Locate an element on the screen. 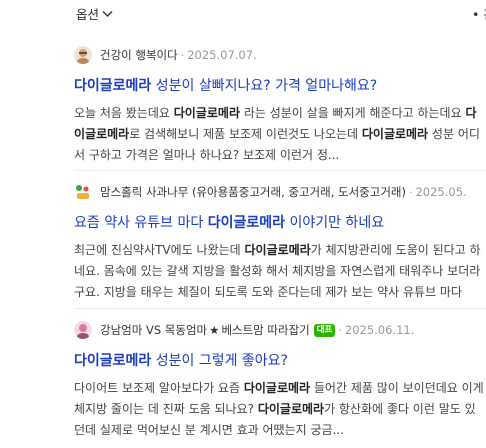 The height and width of the screenshot is (448, 486). post-title: 요즘 약사 유튜브 마다 다이글로메라 이야기만 하네요 is located at coordinates (280, 222).